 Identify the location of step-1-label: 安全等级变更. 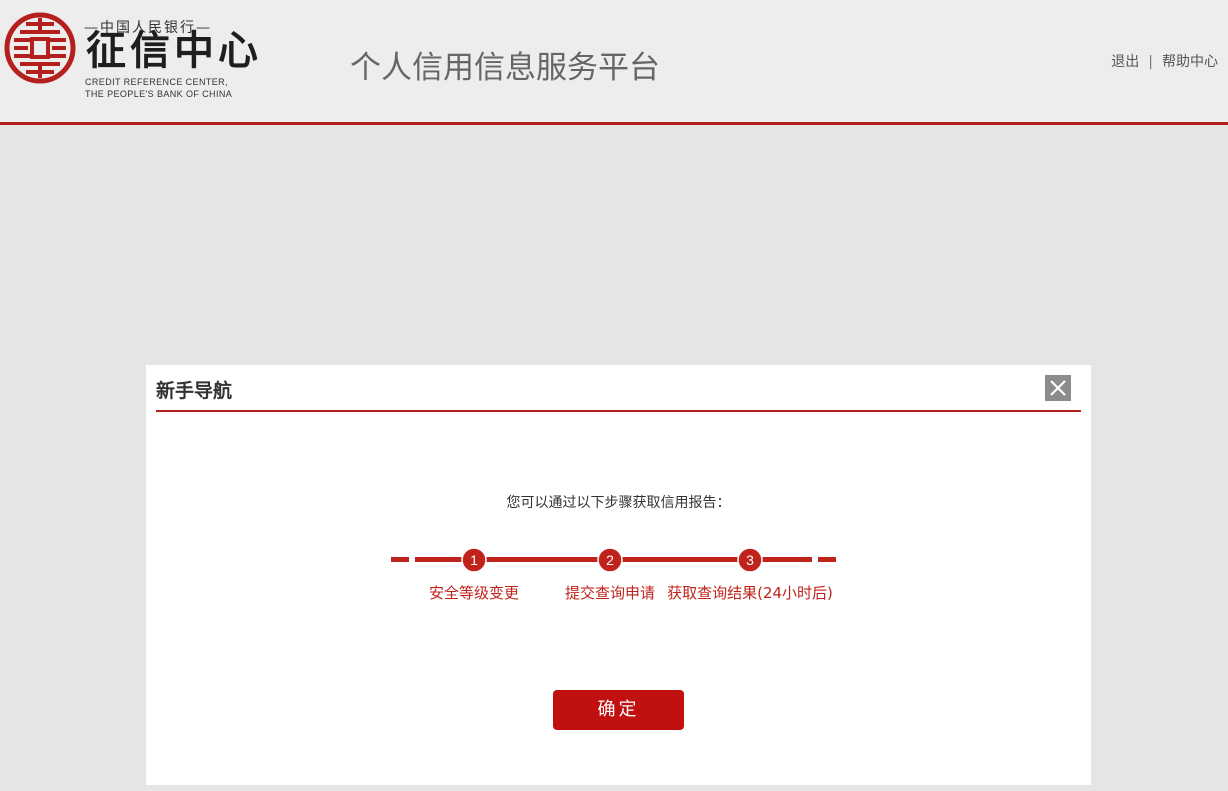
(474, 593).